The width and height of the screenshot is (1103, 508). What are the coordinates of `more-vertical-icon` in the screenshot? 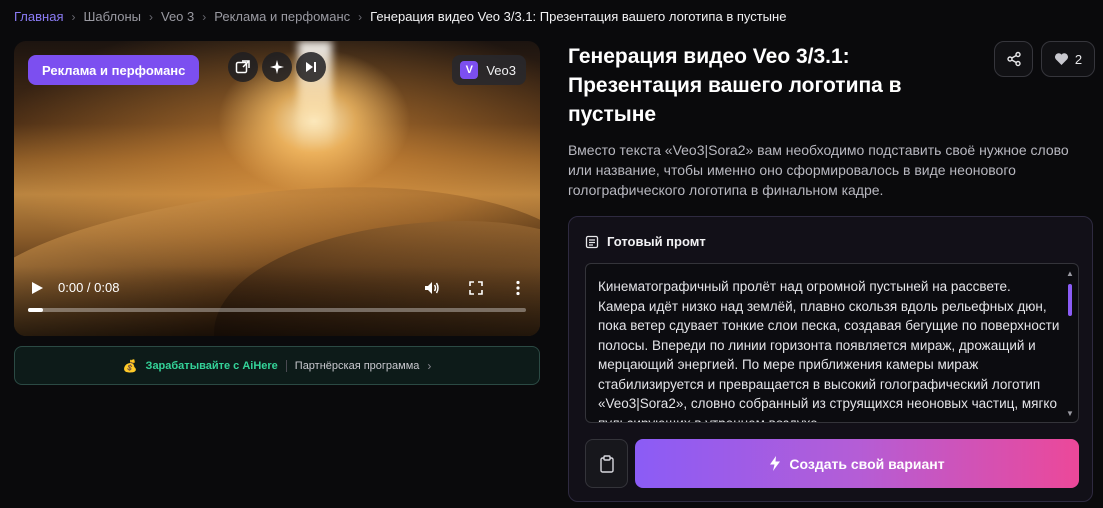 It's located at (518, 288).